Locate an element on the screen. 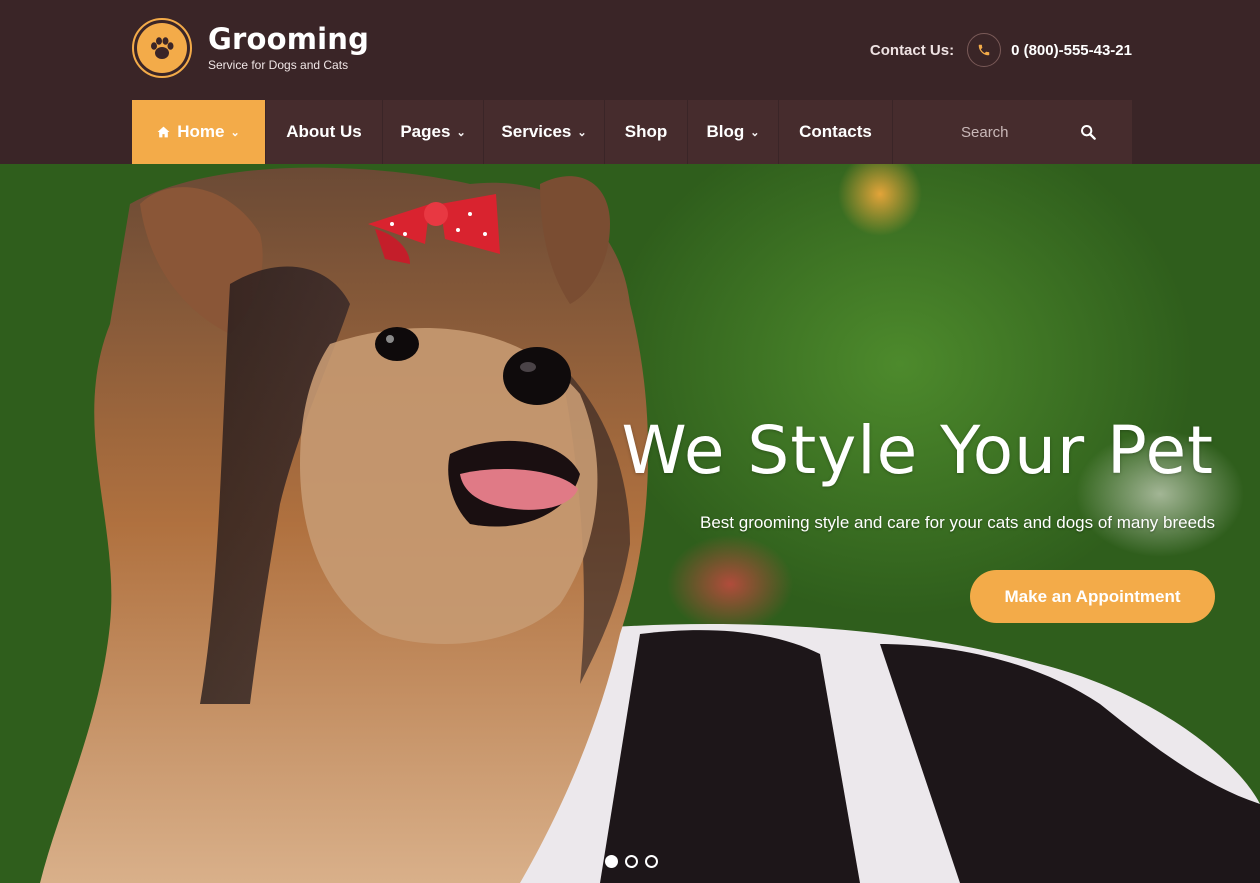 The height and width of the screenshot is (883, 1260). nav-item-label: Blog is located at coordinates (725, 131).